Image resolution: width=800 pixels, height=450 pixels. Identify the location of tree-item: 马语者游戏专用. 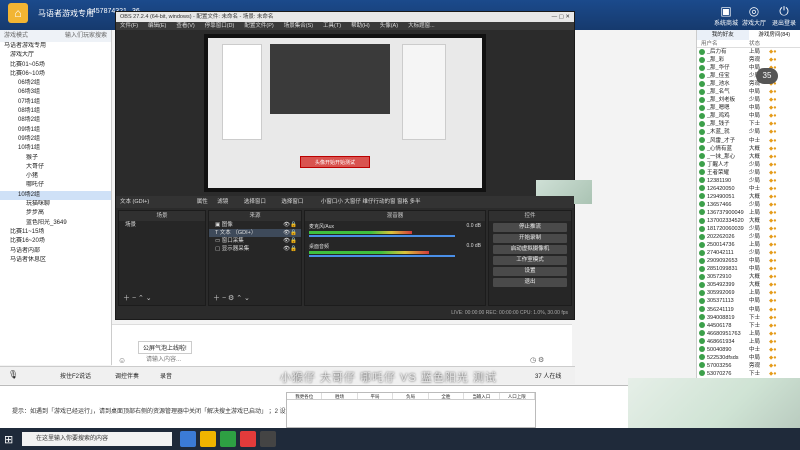
(55, 46).